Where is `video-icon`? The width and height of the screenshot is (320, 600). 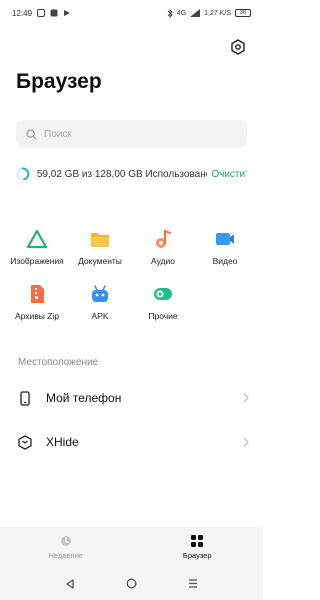
video-icon is located at coordinates (225, 239).